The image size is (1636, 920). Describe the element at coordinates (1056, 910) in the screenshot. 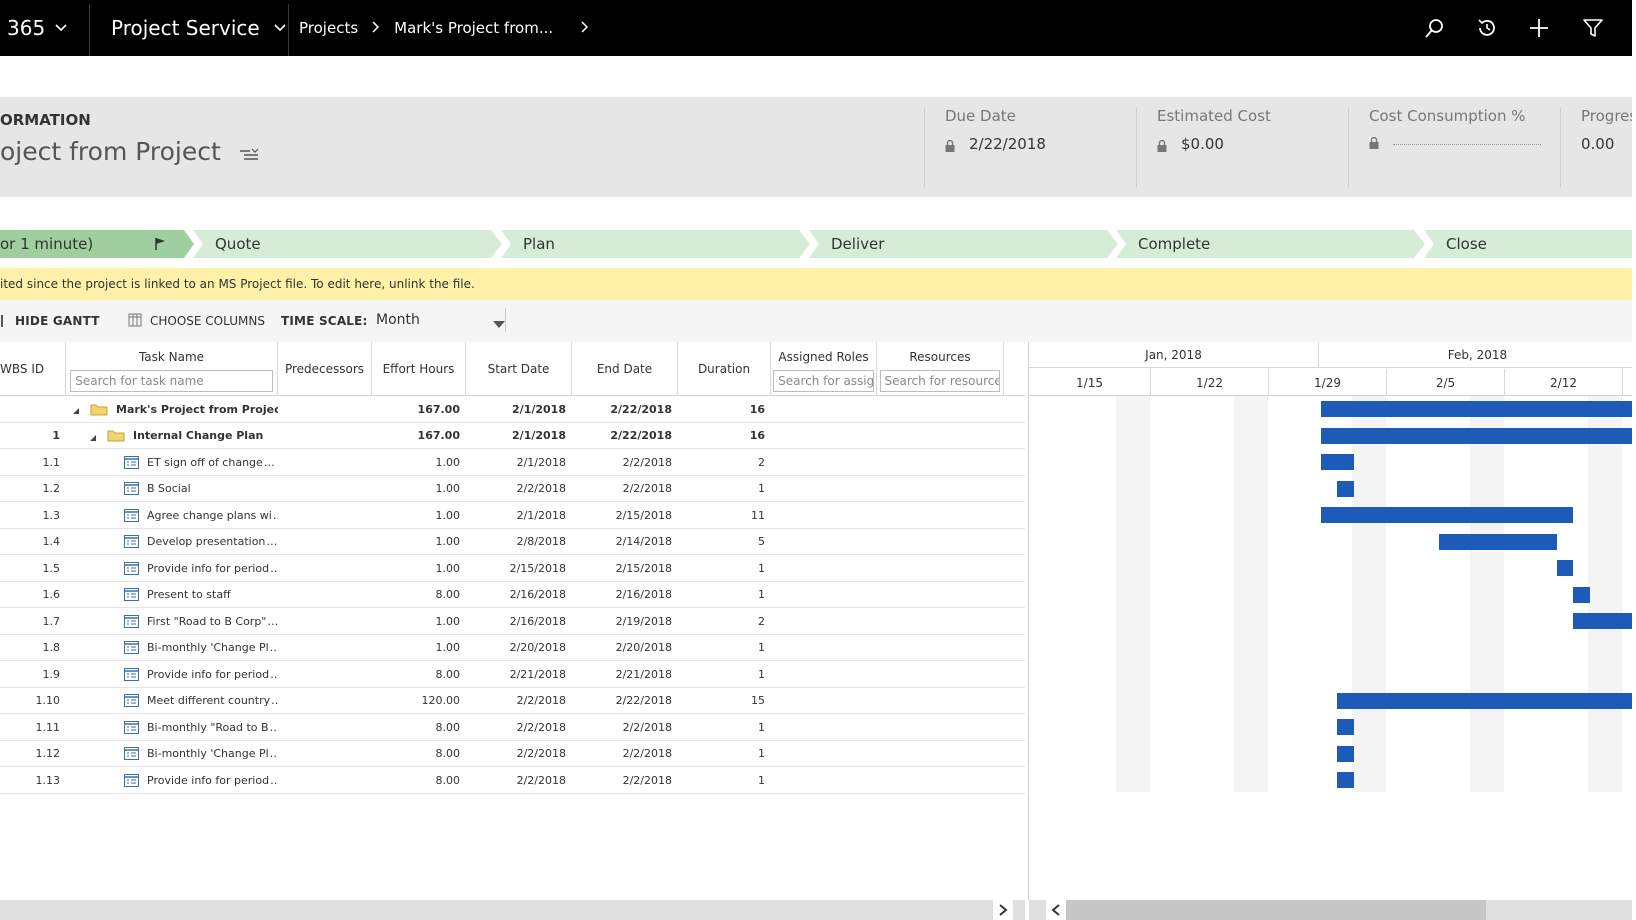

I see `scroll-left-arrow-icon` at that location.